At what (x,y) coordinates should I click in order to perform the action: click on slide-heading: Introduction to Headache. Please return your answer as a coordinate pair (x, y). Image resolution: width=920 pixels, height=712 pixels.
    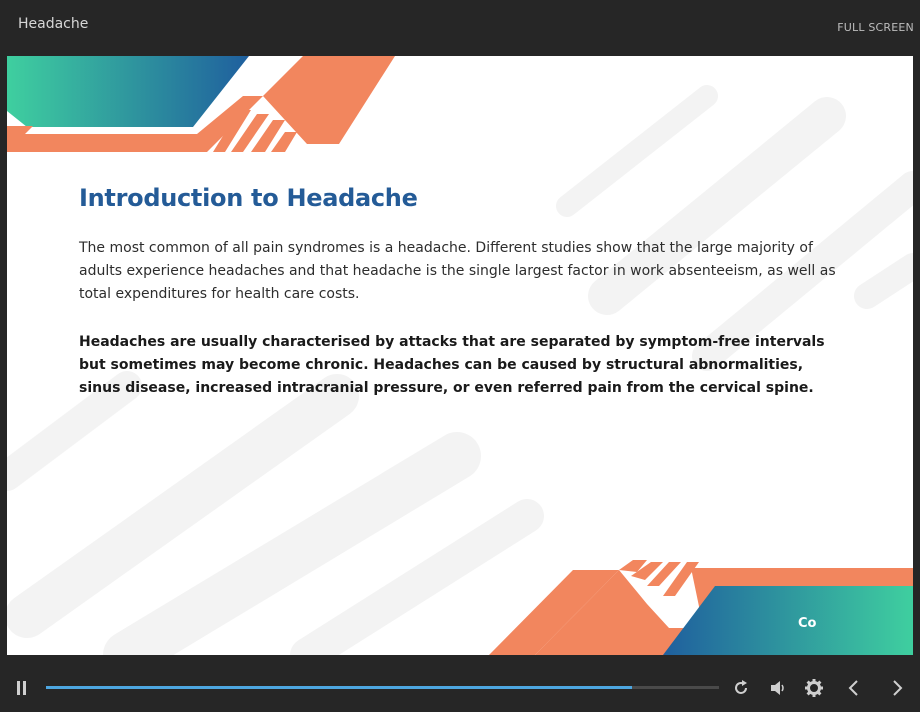
    Looking at the image, I should click on (248, 198).